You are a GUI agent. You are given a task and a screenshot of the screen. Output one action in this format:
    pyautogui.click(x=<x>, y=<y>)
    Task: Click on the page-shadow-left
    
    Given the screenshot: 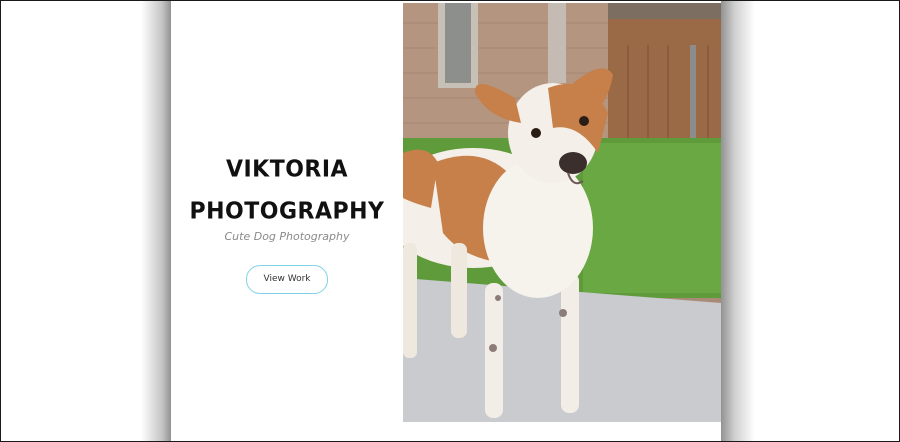 What is the action you would take?
    pyautogui.click(x=156, y=221)
    